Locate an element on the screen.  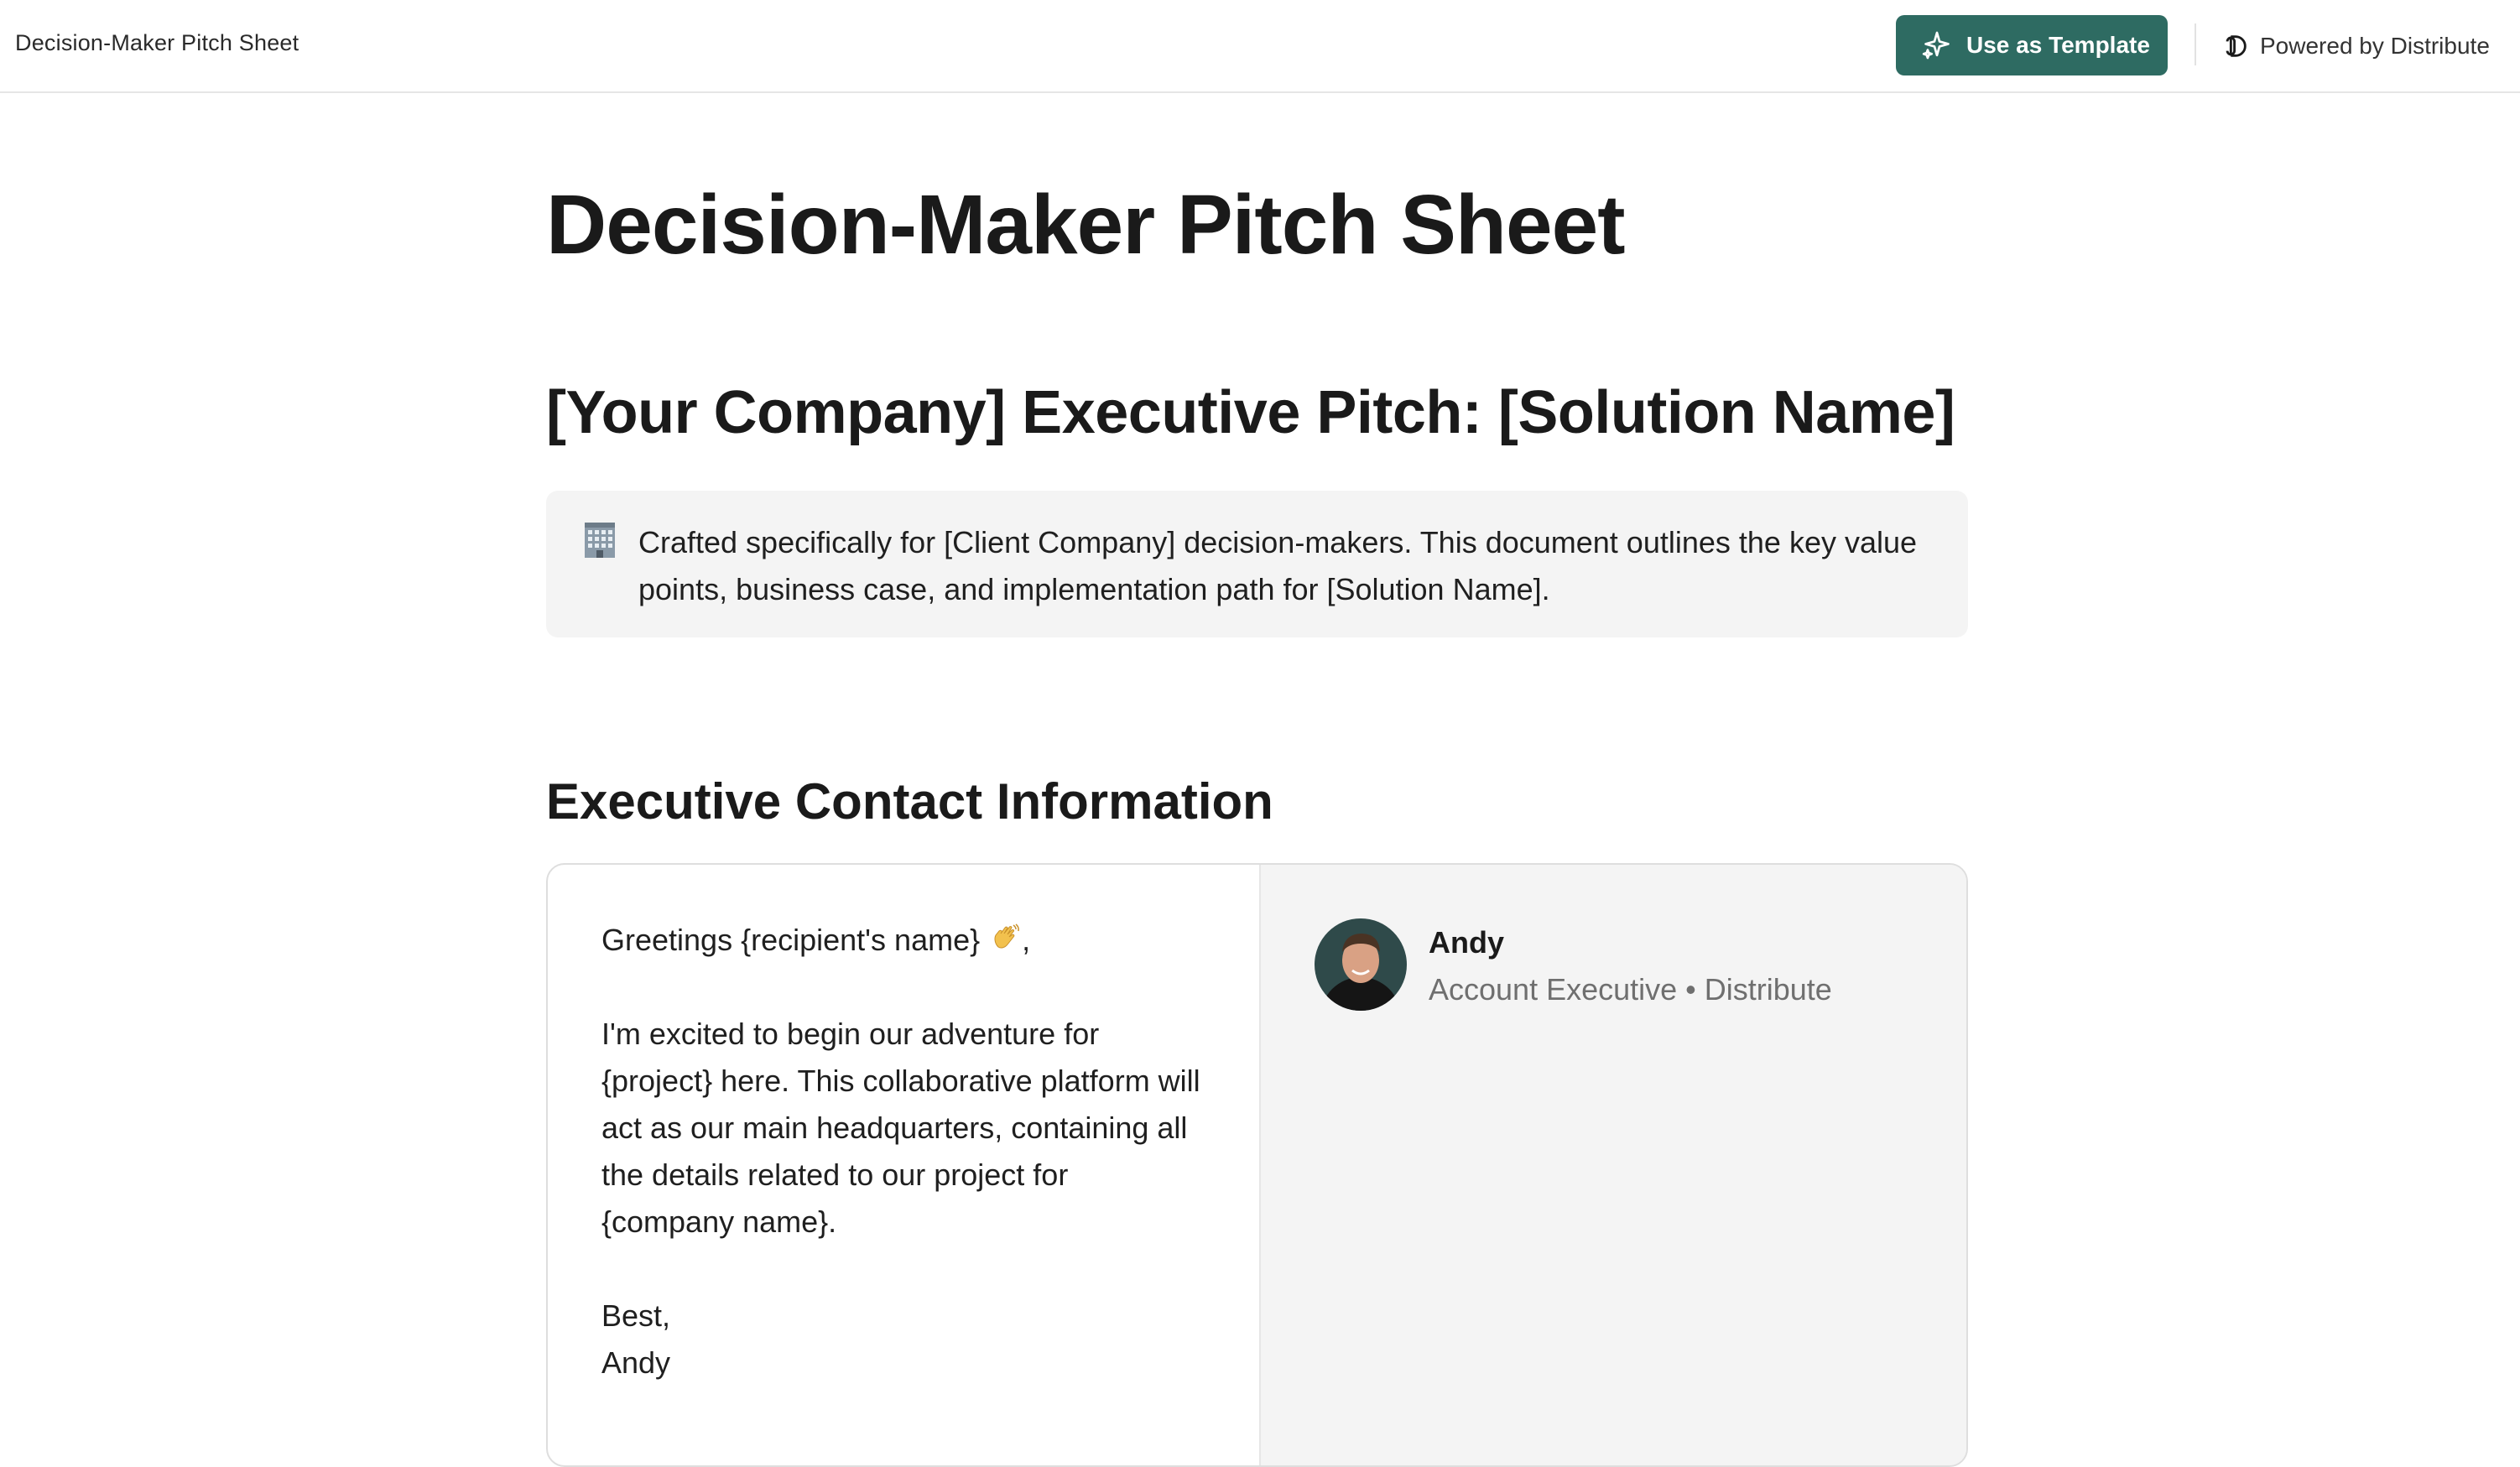
sender-panel: Andy Account Executive • Distribute is located at coordinates (1612, 1165).